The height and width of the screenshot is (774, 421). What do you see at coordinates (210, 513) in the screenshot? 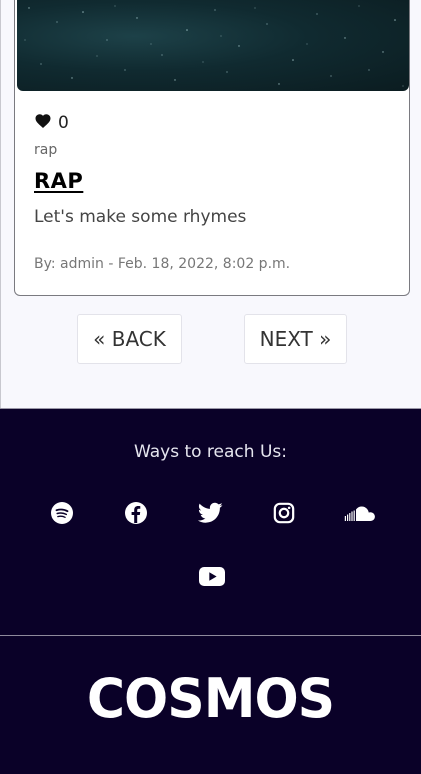
I see `twitter-icon` at bounding box center [210, 513].